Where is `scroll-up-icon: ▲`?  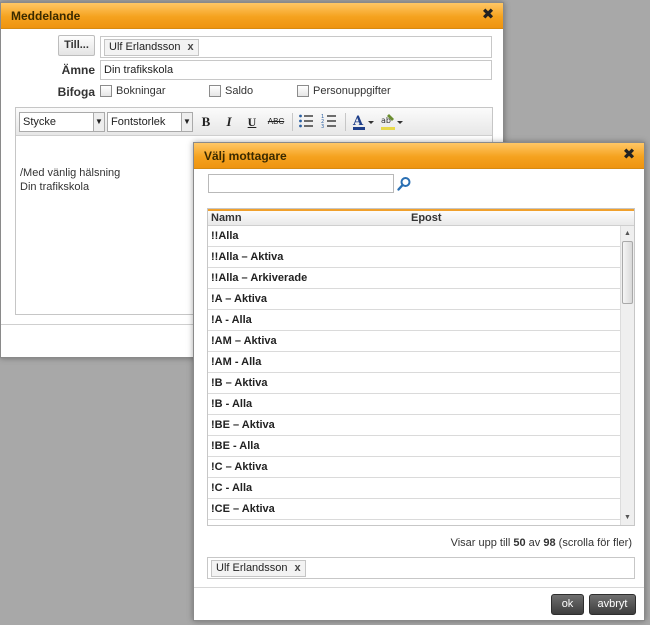
scroll-up-icon: ▲ is located at coordinates (627, 234).